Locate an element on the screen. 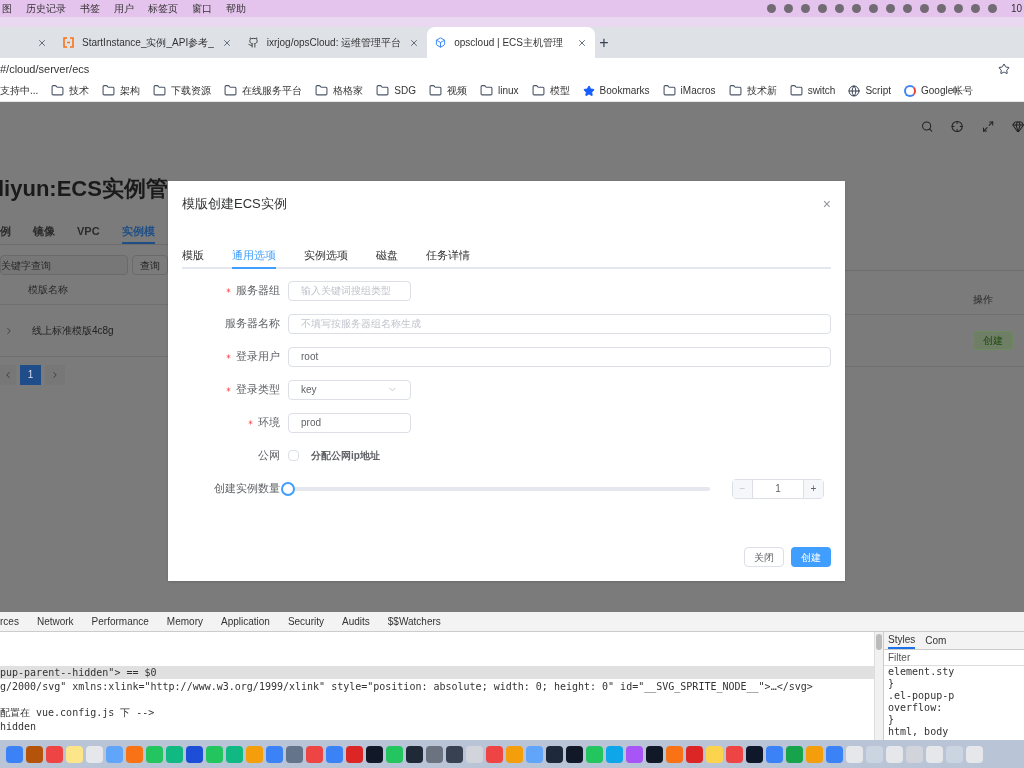 Image resolution: width=1024 pixels, height=768 pixels. bookmark-item: SDG is located at coordinates (396, 90).